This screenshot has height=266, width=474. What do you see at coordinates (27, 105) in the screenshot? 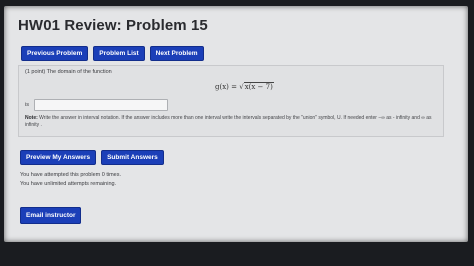
I see `answer-prefix-label: is` at bounding box center [27, 105].